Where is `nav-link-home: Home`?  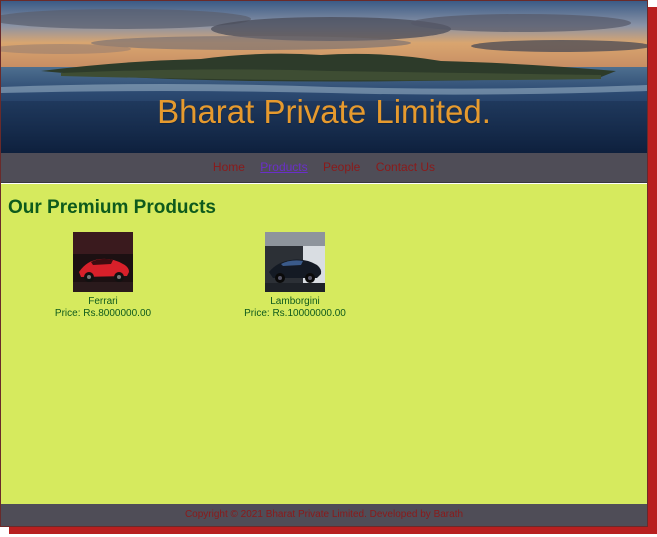
nav-link-home: Home is located at coordinates (229, 167).